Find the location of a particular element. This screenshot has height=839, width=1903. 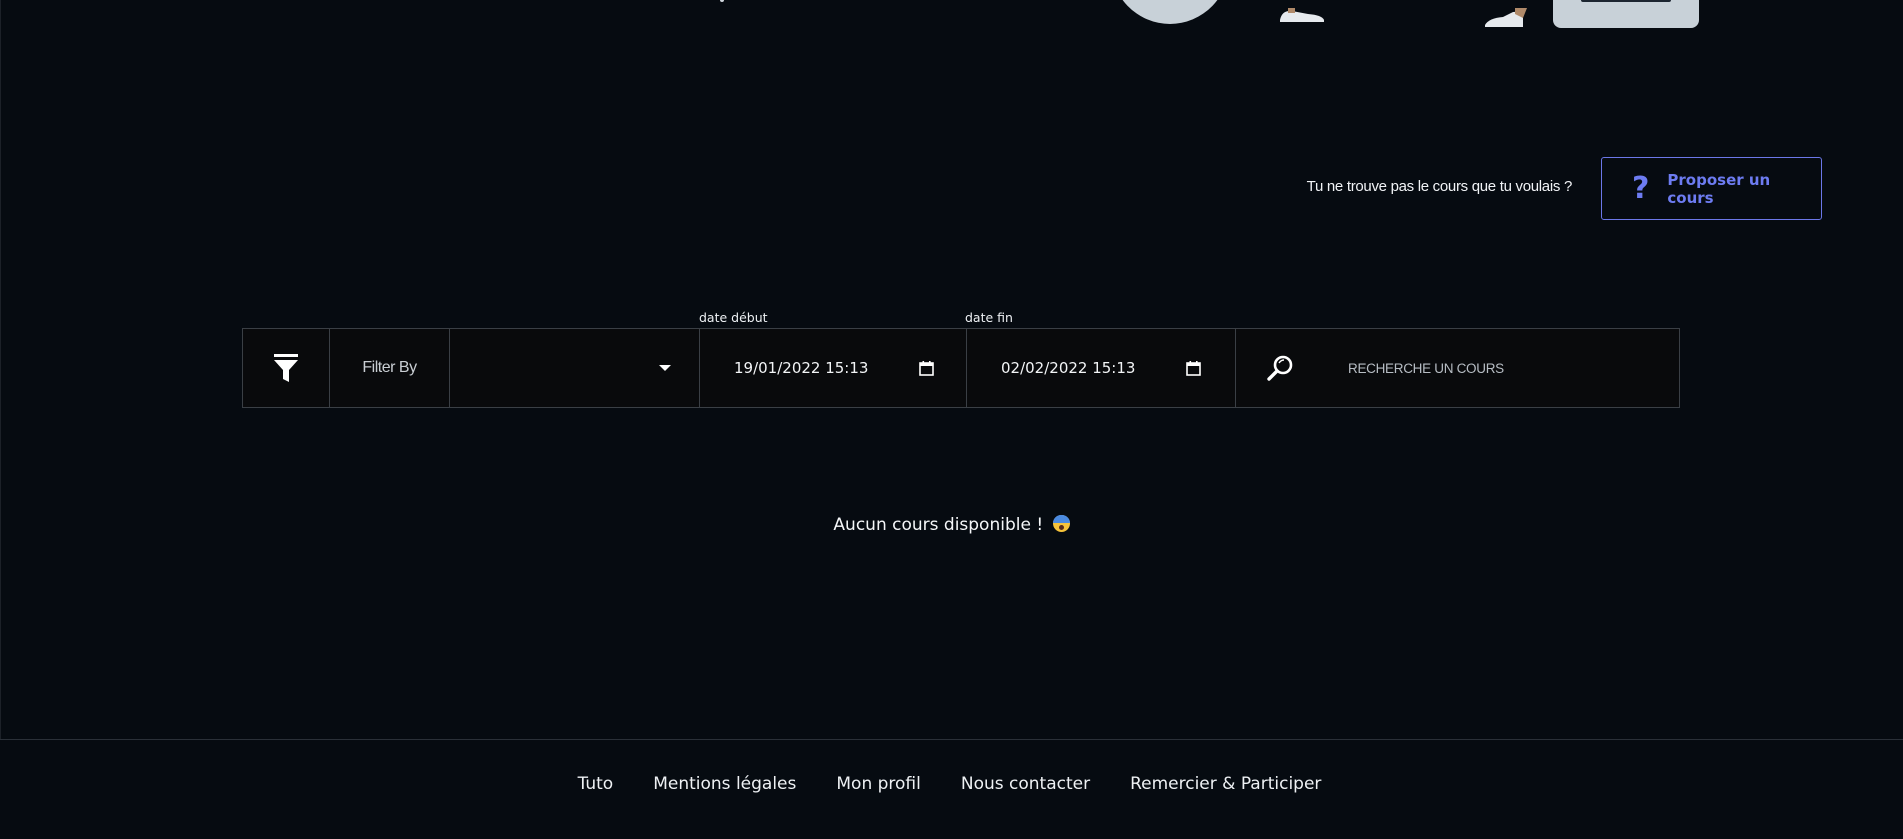

filter-select is located at coordinates (575, 368).